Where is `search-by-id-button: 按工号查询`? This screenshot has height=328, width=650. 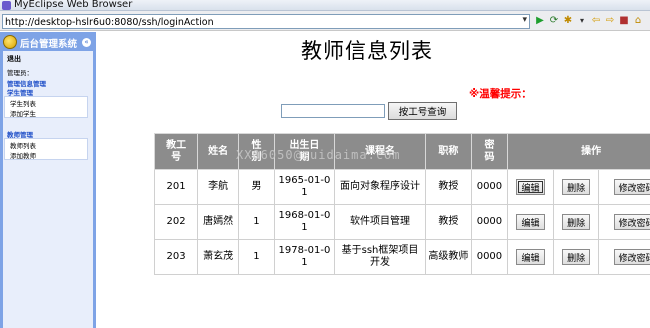
search-by-id-button: 按工号查询 is located at coordinates (422, 111).